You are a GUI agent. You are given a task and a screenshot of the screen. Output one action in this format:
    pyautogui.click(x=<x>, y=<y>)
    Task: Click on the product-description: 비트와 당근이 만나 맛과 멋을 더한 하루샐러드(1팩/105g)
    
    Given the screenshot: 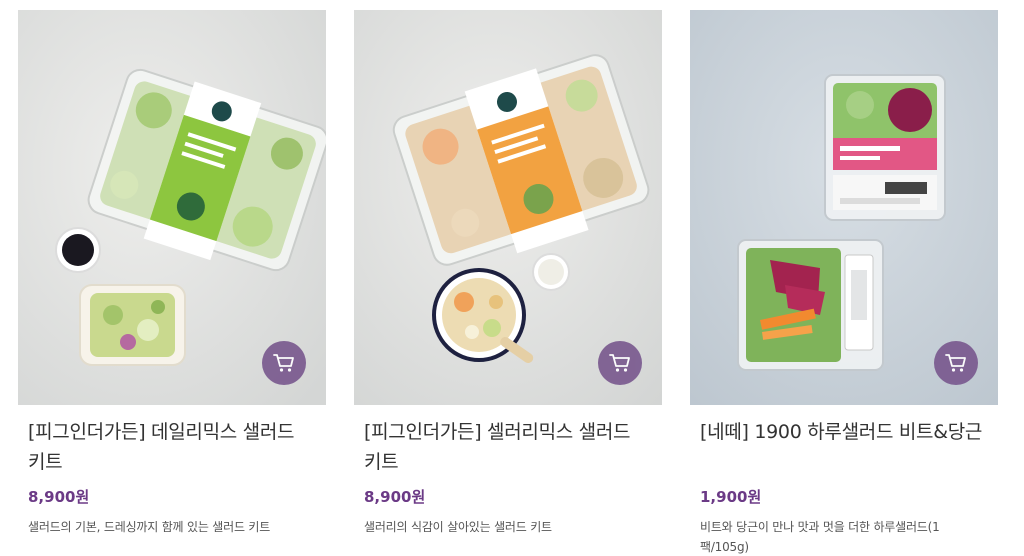 What is the action you would take?
    pyautogui.click(x=820, y=537)
    